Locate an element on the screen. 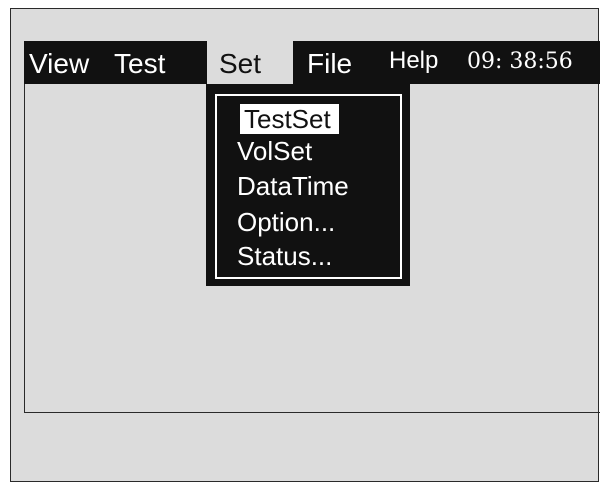 This screenshot has width=600, height=484. menu-help: Help is located at coordinates (413, 62).